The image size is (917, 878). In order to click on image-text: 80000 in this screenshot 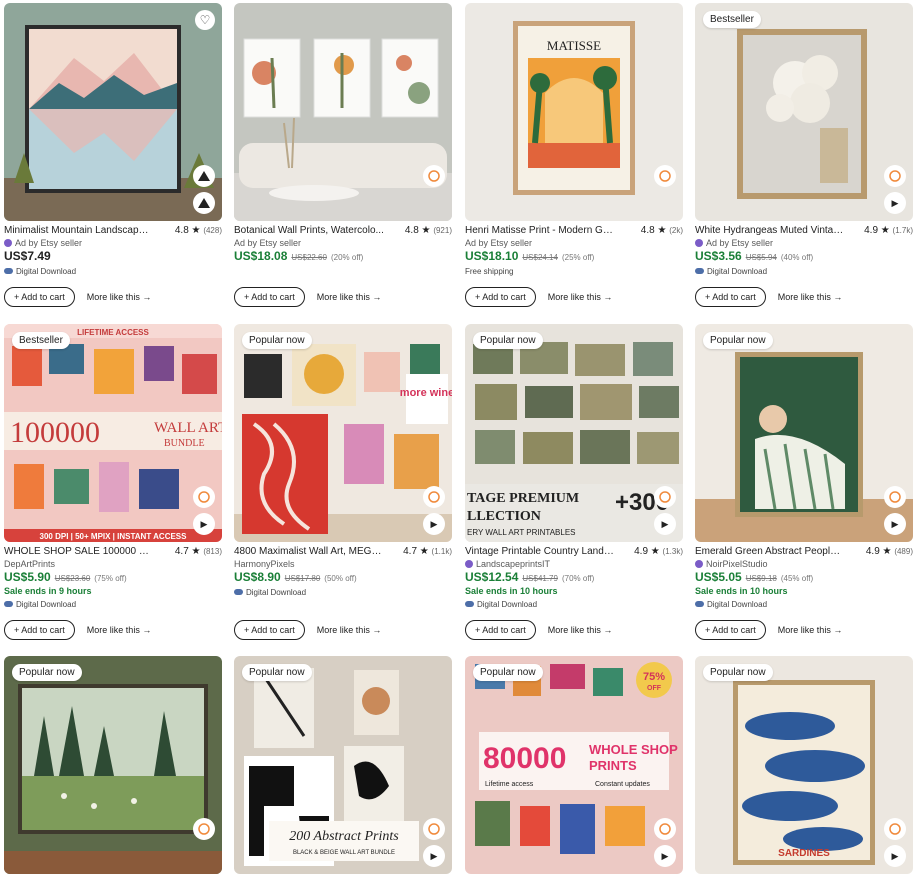, I will do `click(524, 758)`.